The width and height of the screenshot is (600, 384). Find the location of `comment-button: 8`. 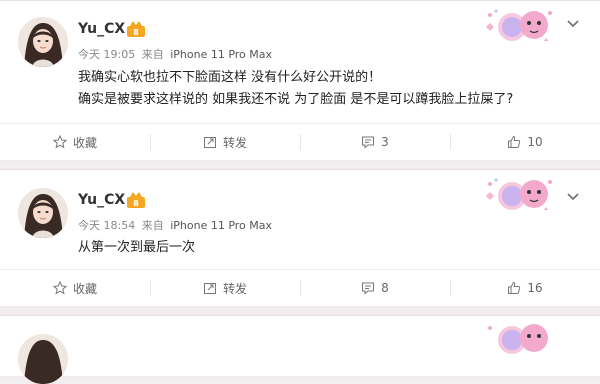

comment-button: 8 is located at coordinates (375, 288).